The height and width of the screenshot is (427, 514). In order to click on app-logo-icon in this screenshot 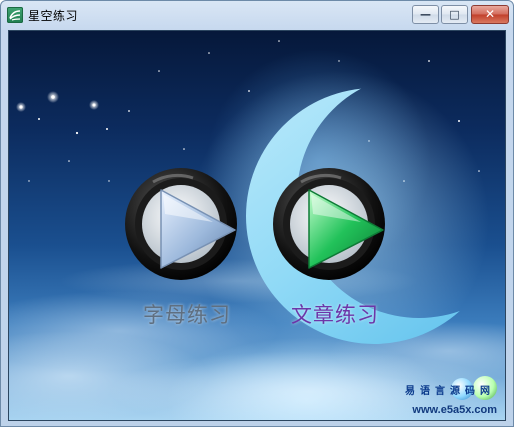, I will do `click(15, 15)`.